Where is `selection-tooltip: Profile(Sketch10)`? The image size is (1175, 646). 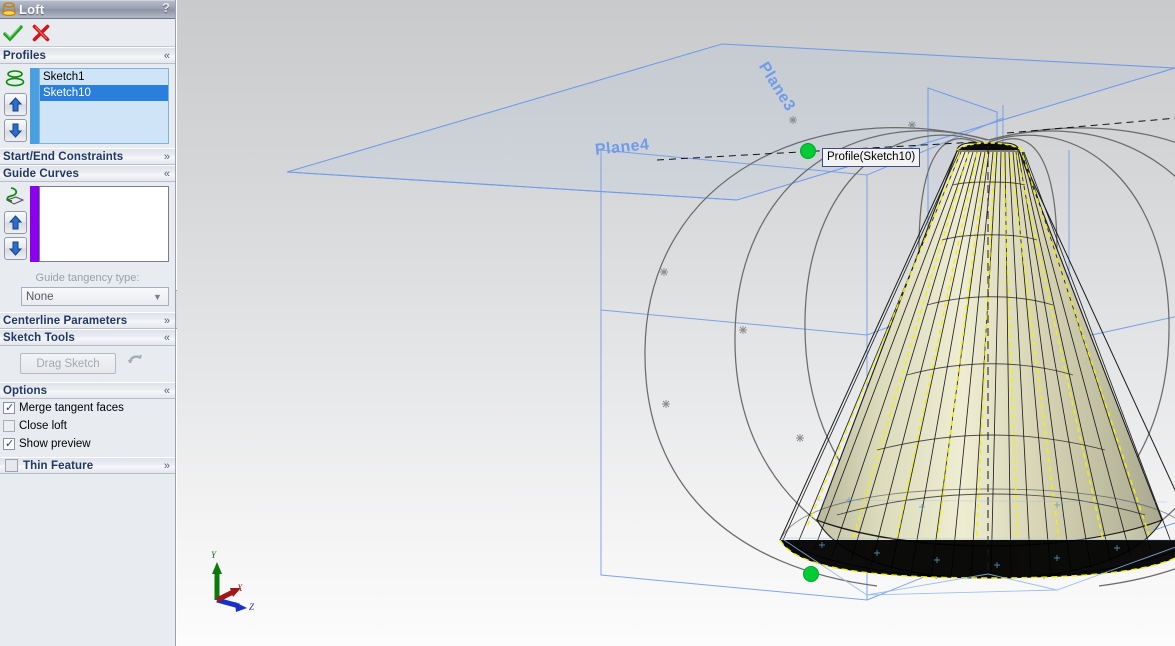 selection-tooltip: Profile(Sketch10) is located at coordinates (871, 157).